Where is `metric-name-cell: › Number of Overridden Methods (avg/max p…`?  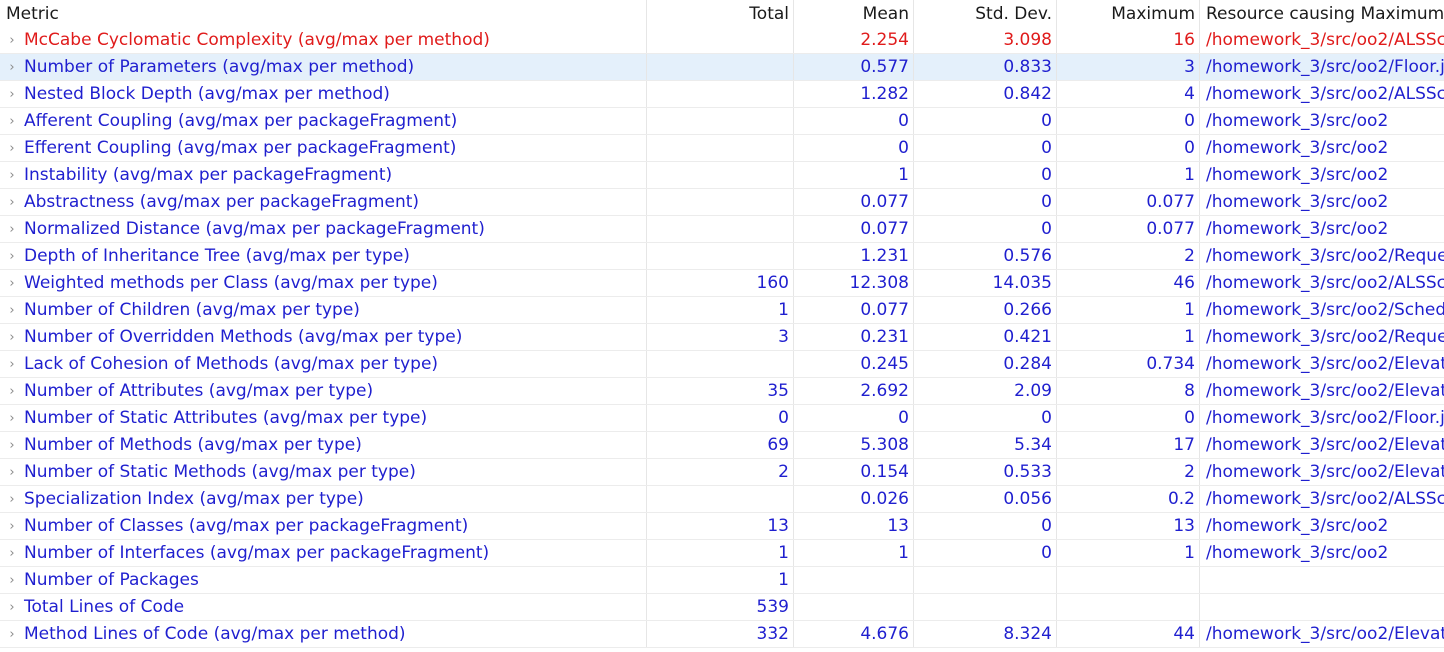
metric-name-cell: › Number of Overridden Methods (avg/max p… is located at coordinates (323, 337).